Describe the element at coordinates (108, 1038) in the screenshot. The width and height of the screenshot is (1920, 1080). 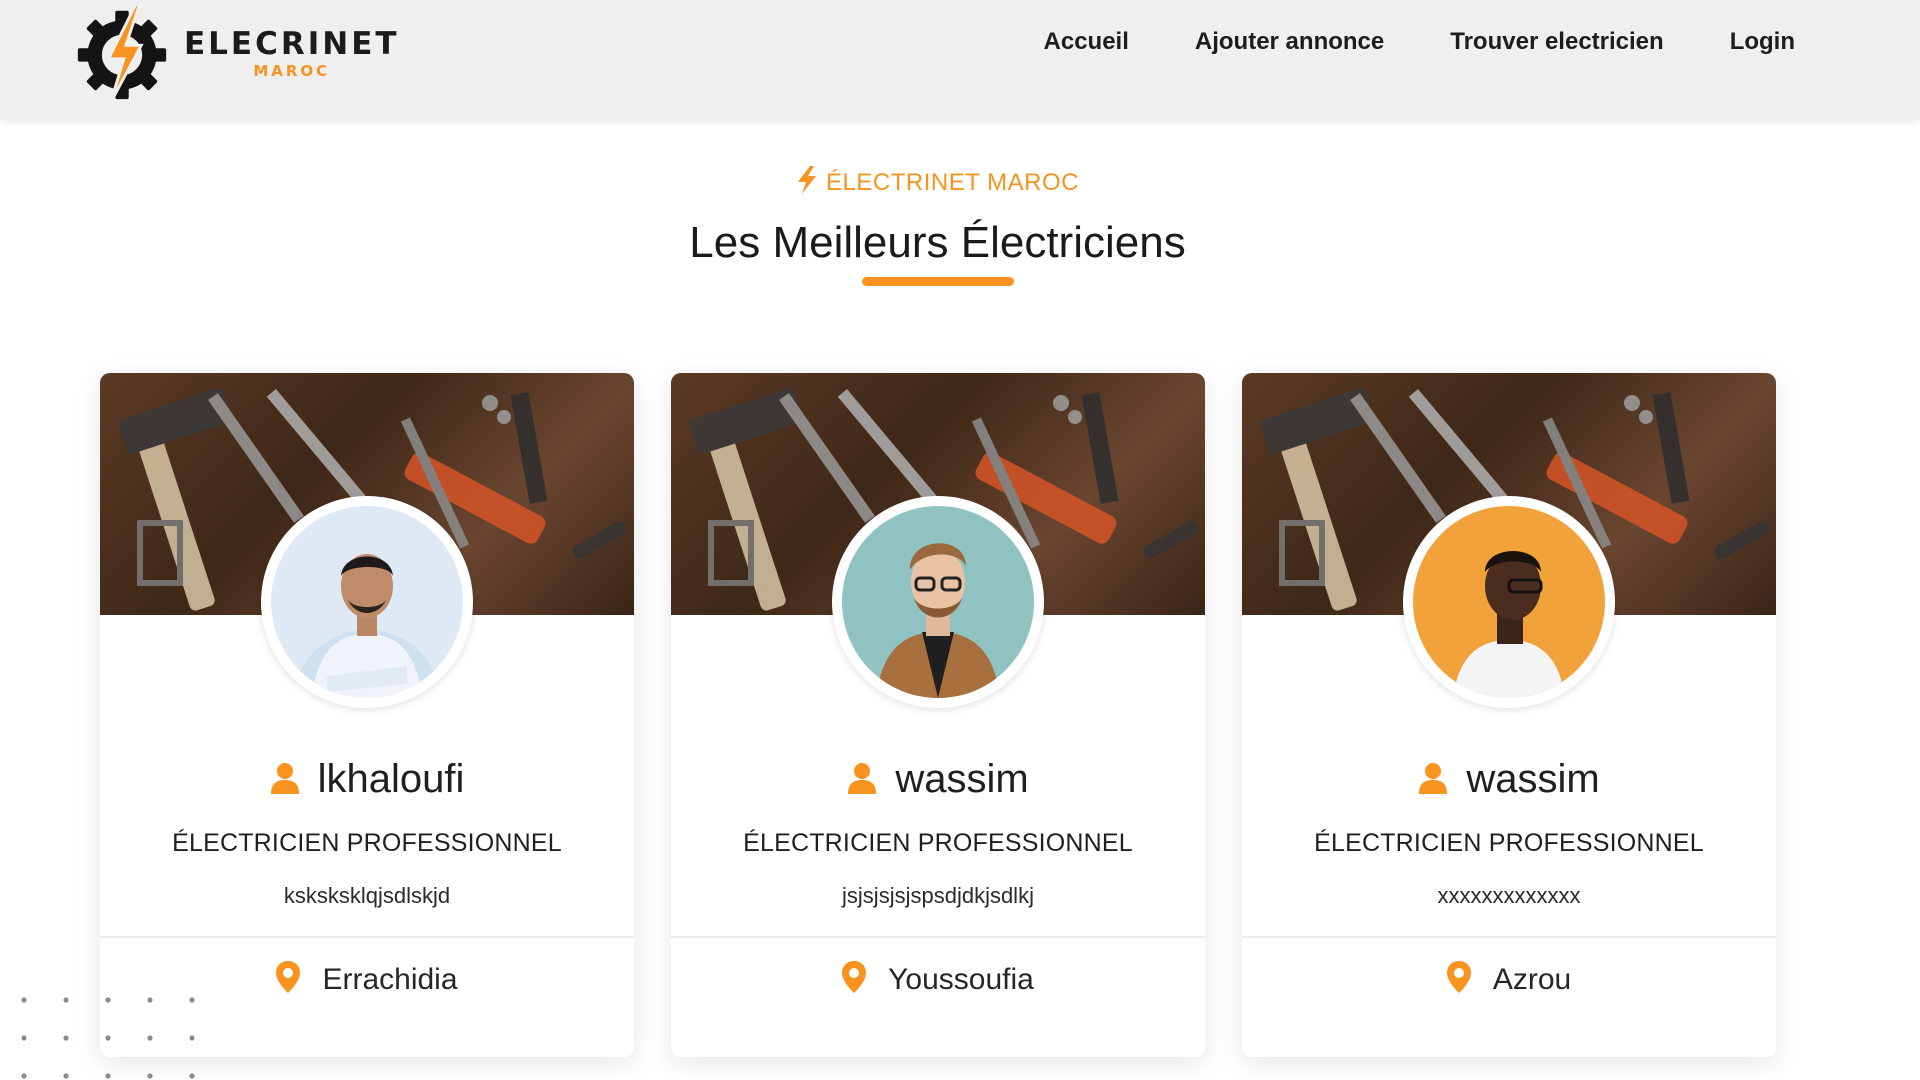
I see `decorative-dot-grid` at that location.